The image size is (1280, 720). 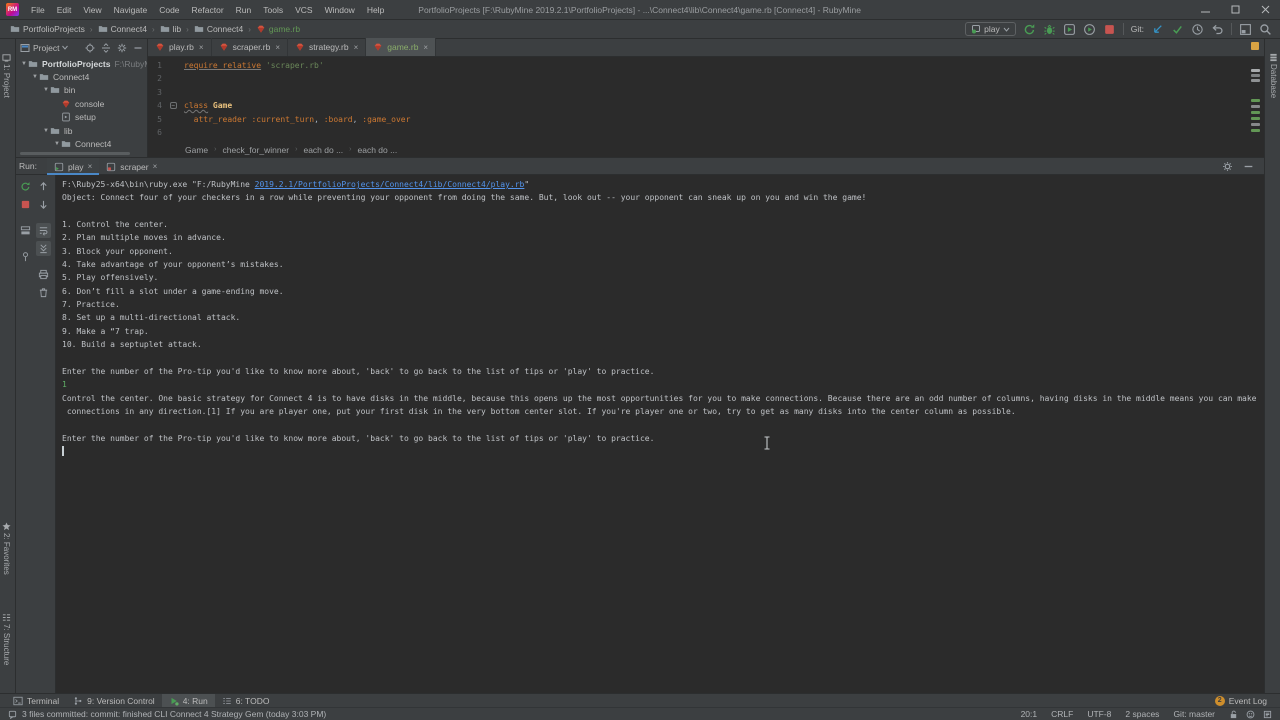 What do you see at coordinates (81, 103) in the screenshot?
I see `tree-item-console: console` at bounding box center [81, 103].